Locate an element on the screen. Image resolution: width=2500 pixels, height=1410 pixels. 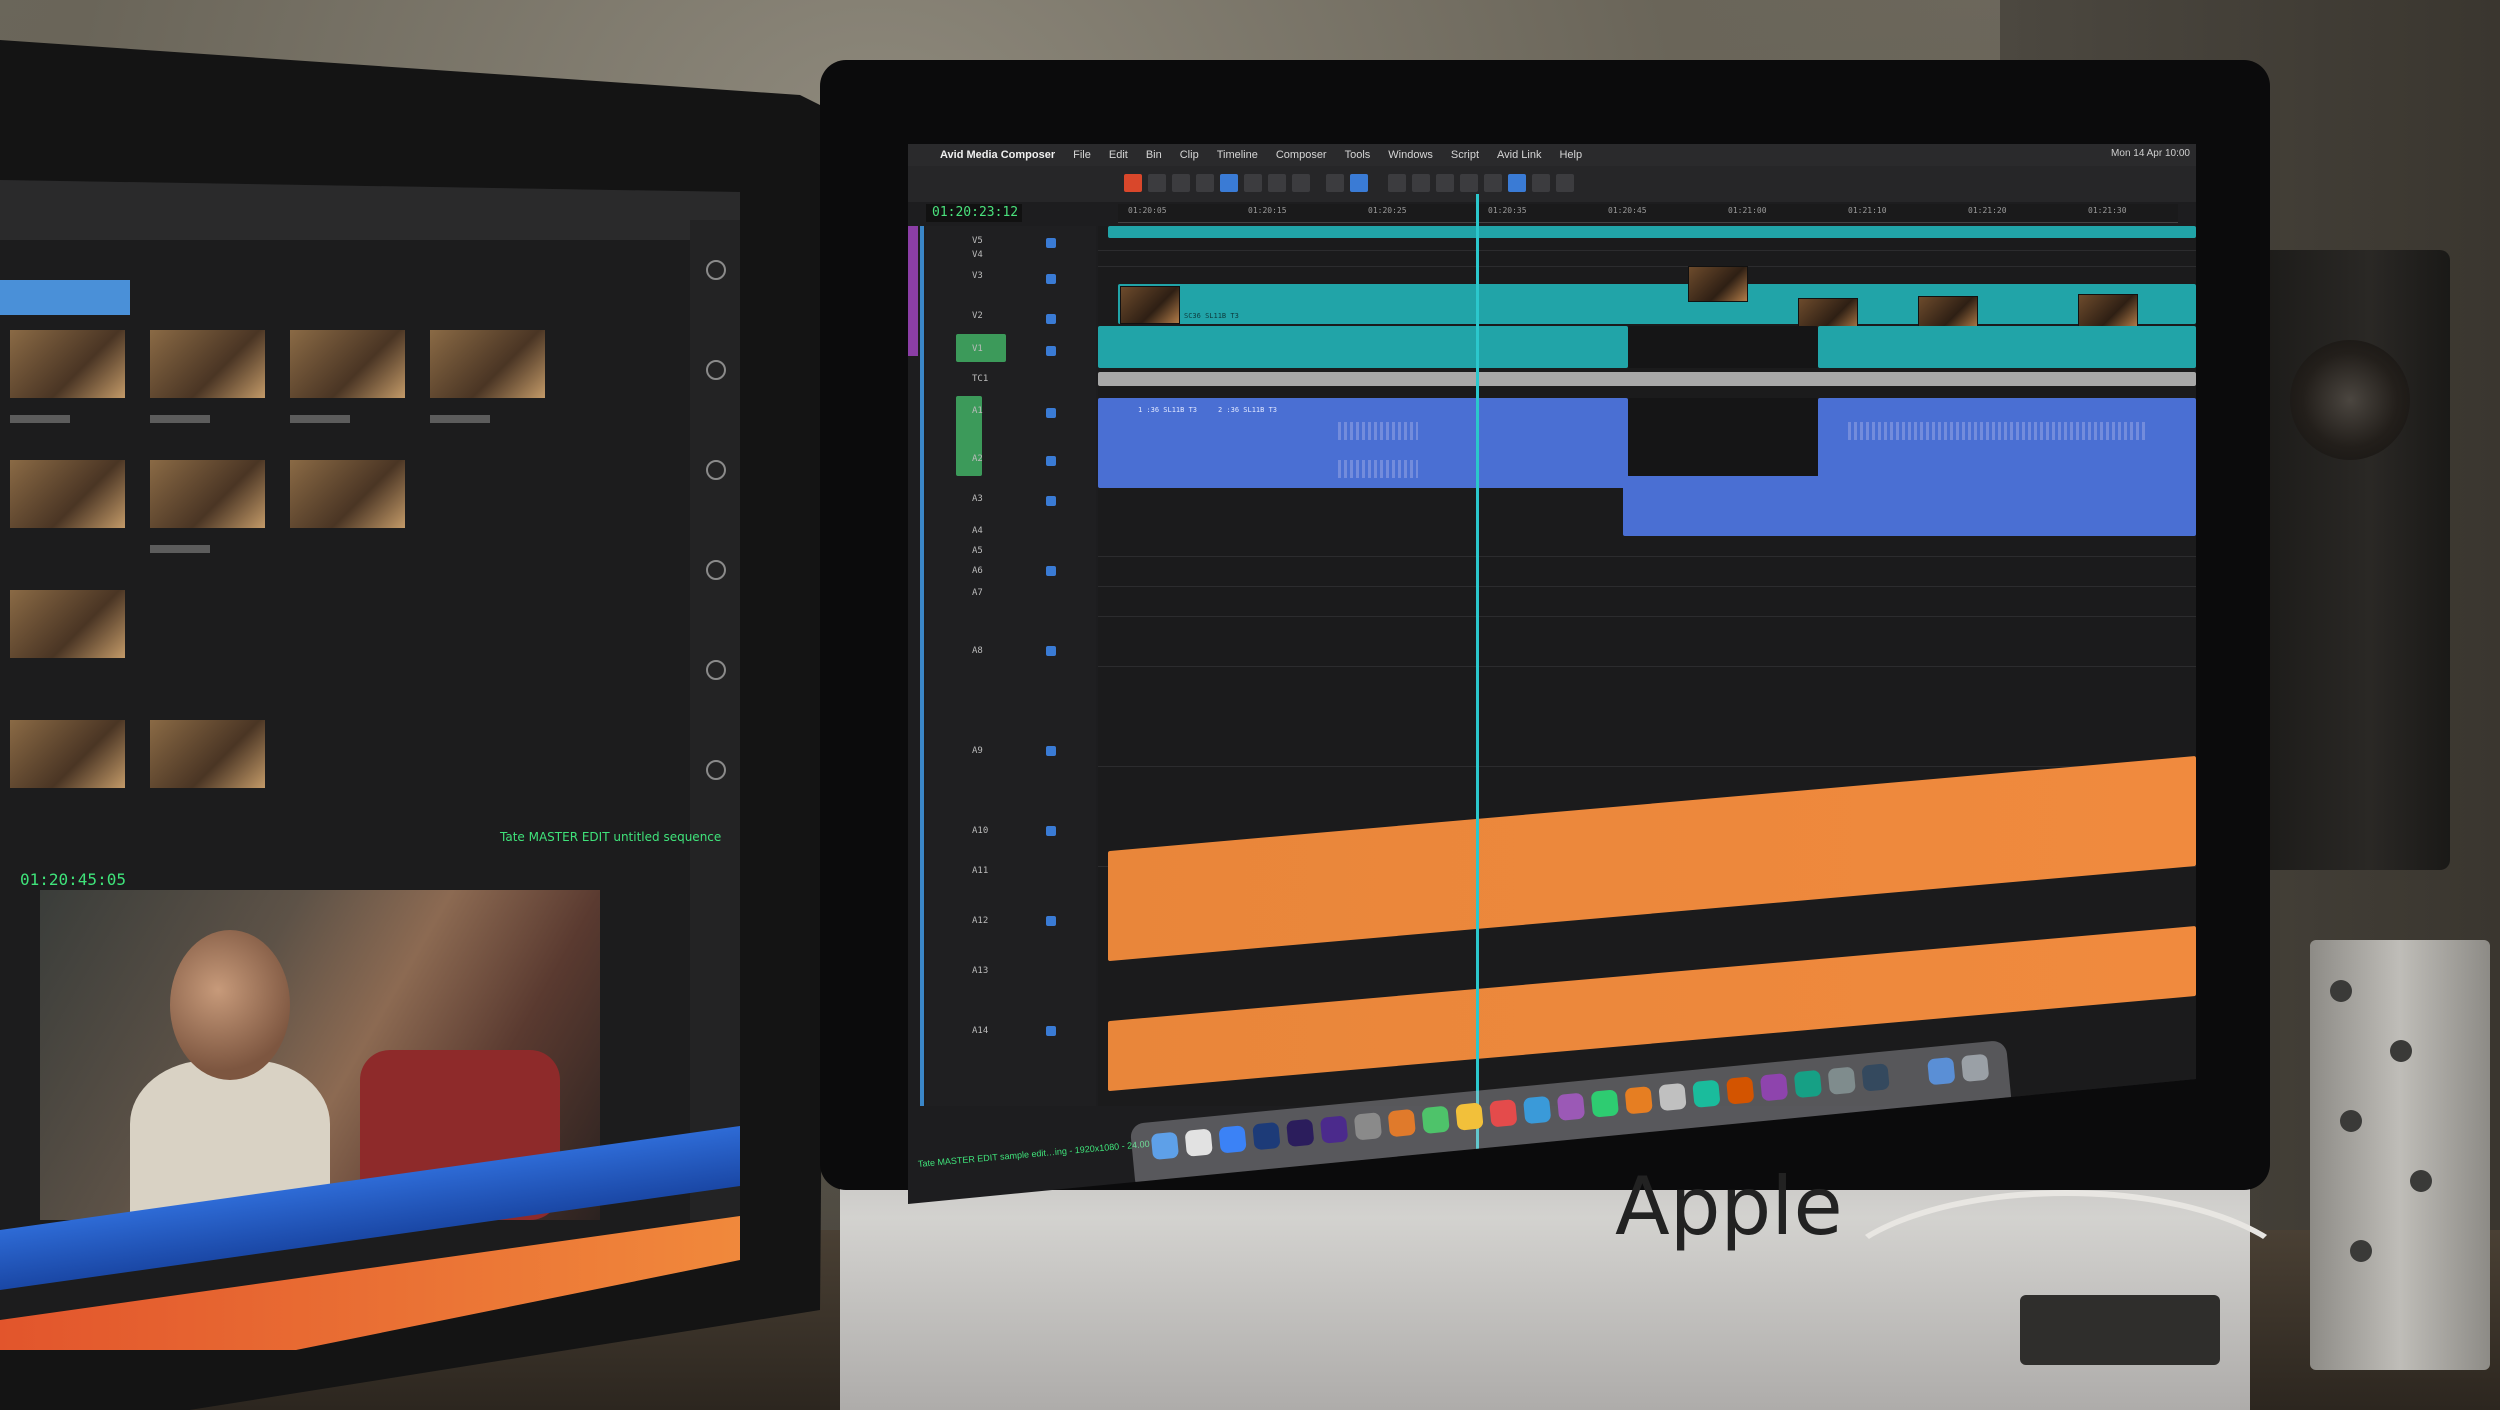
track-label: V1 is located at coordinates (977, 349).